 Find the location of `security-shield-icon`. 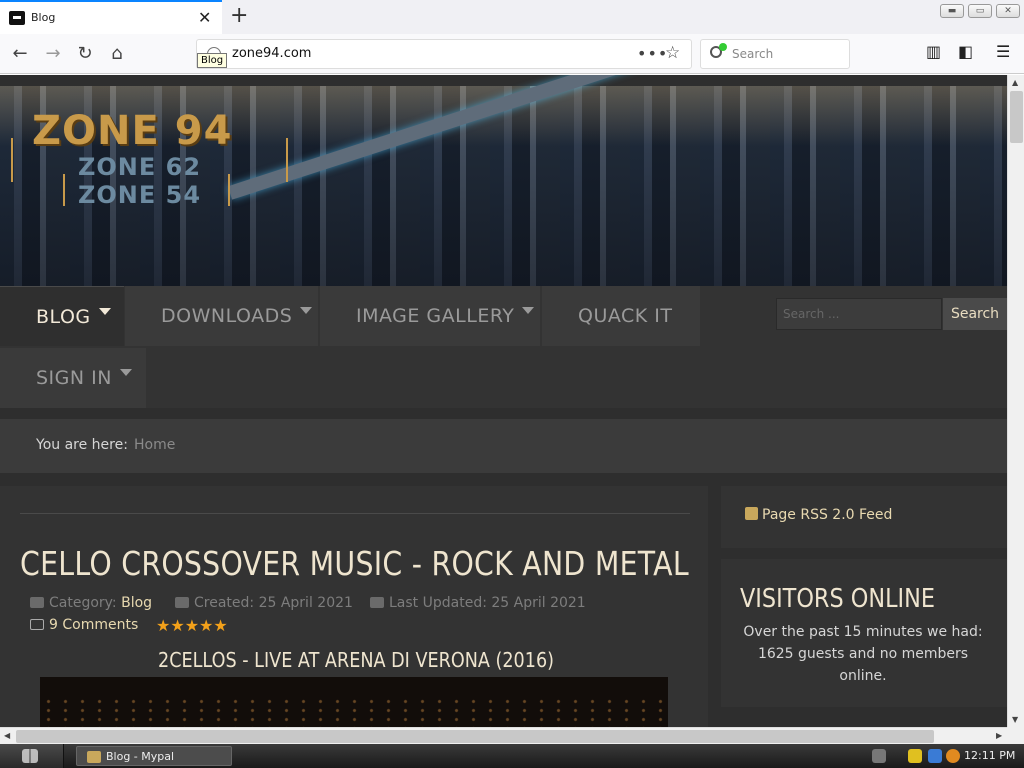

security-shield-icon is located at coordinates (915, 756).